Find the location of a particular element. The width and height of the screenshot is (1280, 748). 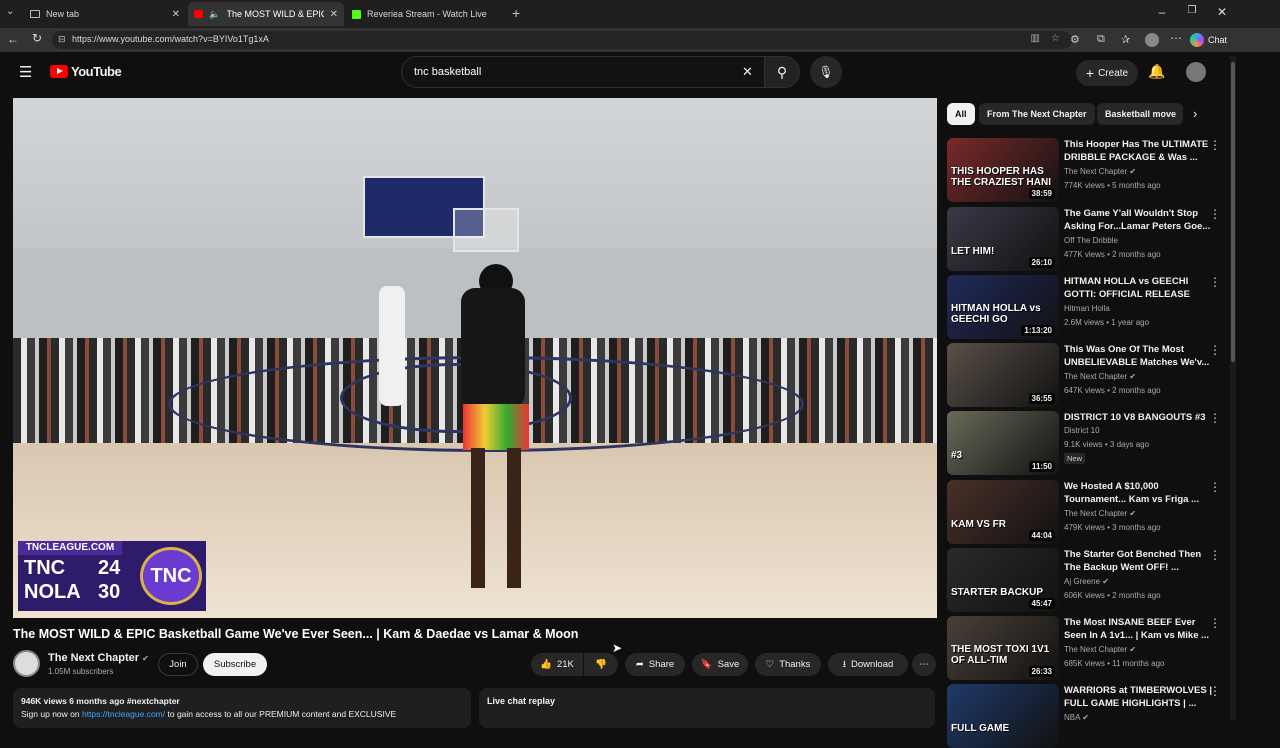

download-button: ⭳ Download is located at coordinates (868, 664).